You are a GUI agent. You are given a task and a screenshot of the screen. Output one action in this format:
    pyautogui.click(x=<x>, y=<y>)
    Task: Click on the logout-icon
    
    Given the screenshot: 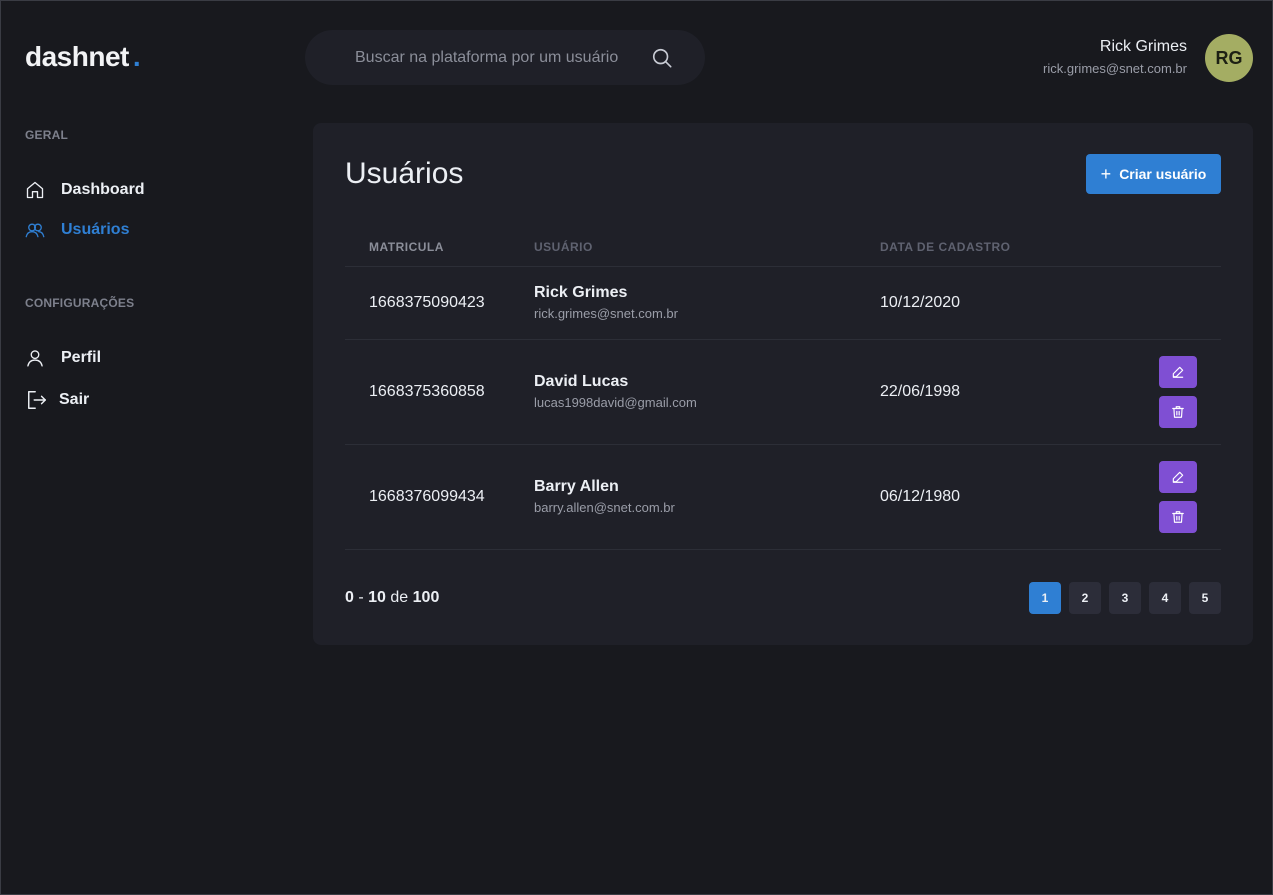 What is the action you would take?
    pyautogui.click(x=37, y=400)
    